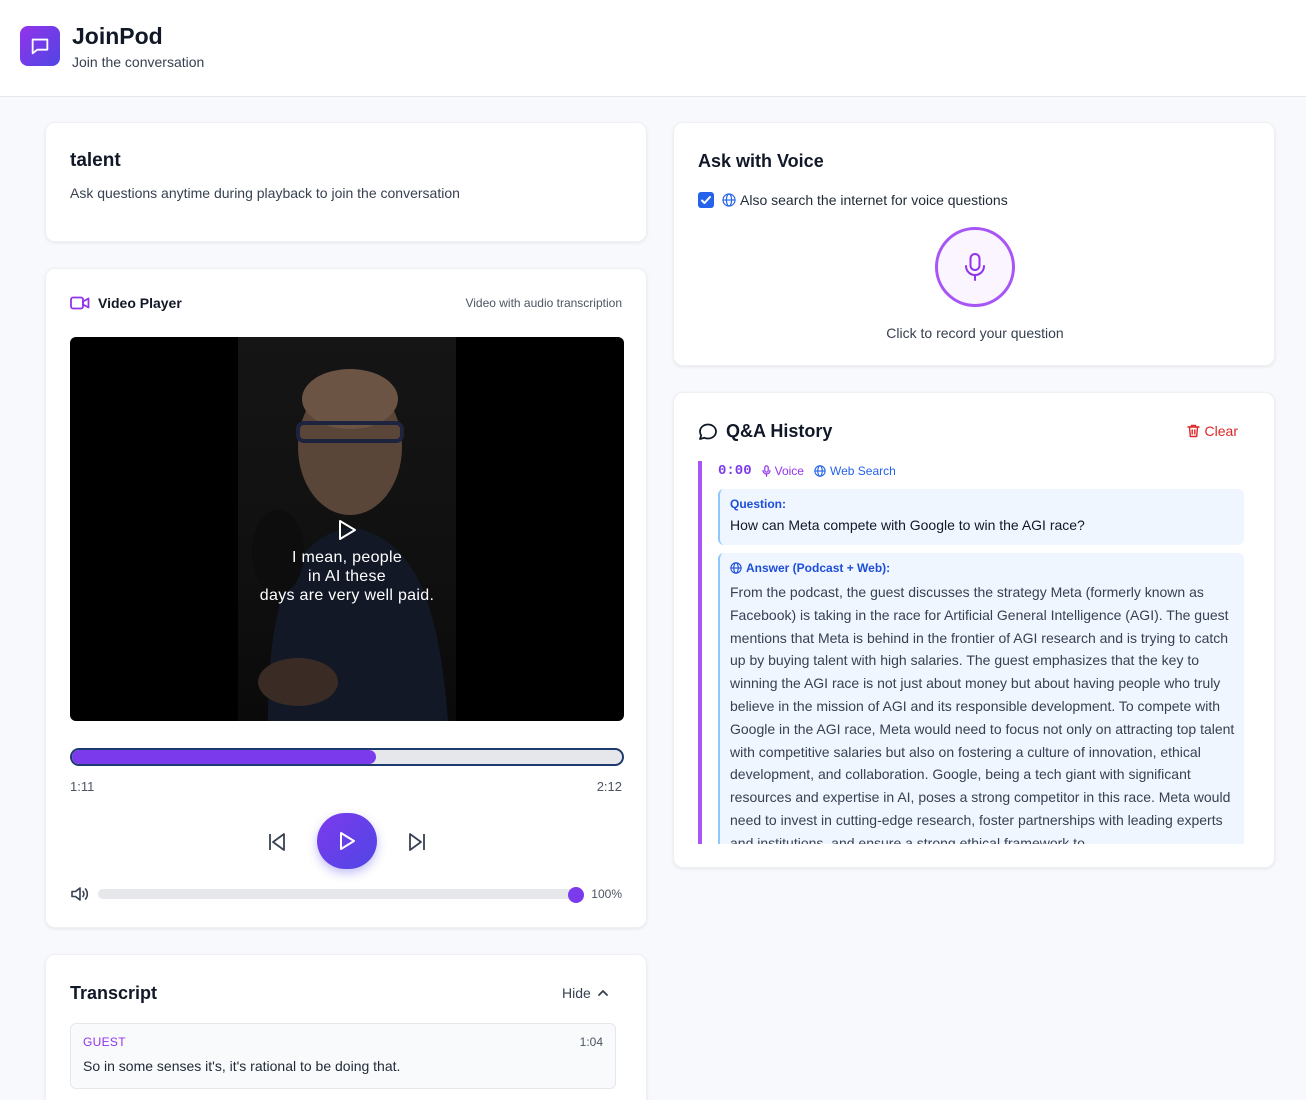  I want to click on caption-line: days are very well paid., so click(347, 595).